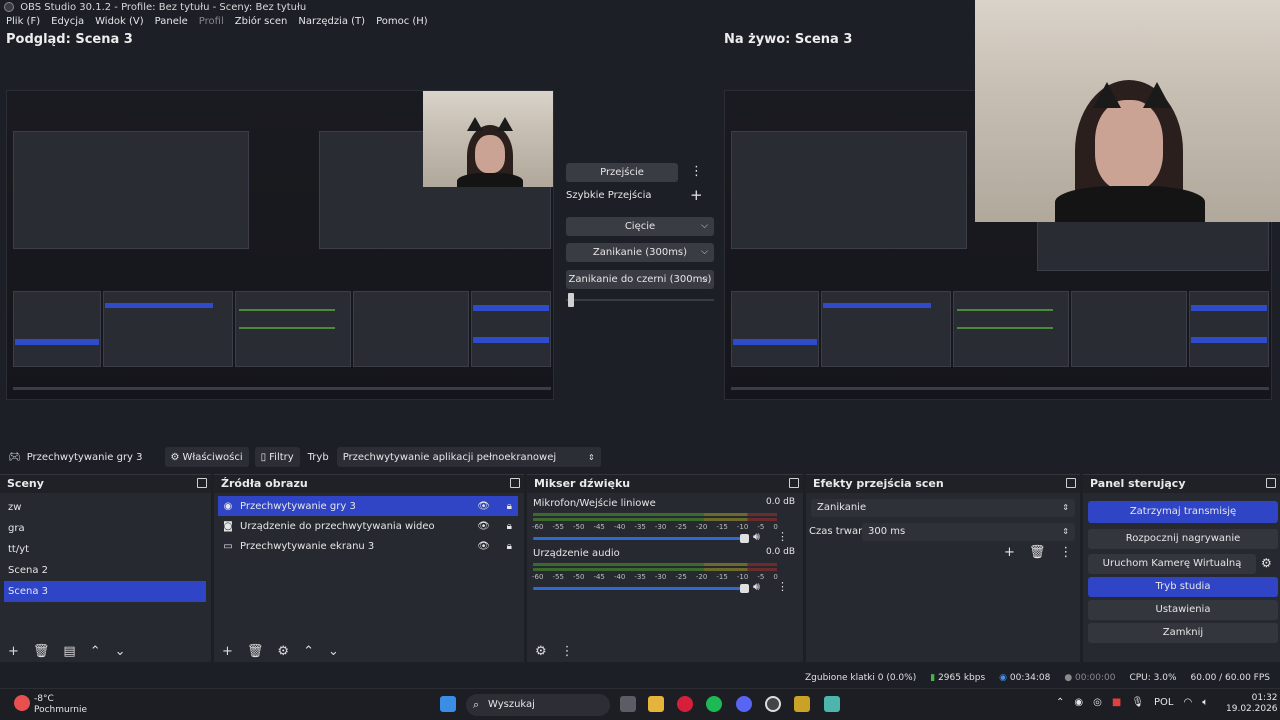 Image resolution: width=1280 pixels, height=720 pixels. What do you see at coordinates (105, 528) in the screenshot?
I see `scene-item-gra: gra` at bounding box center [105, 528].